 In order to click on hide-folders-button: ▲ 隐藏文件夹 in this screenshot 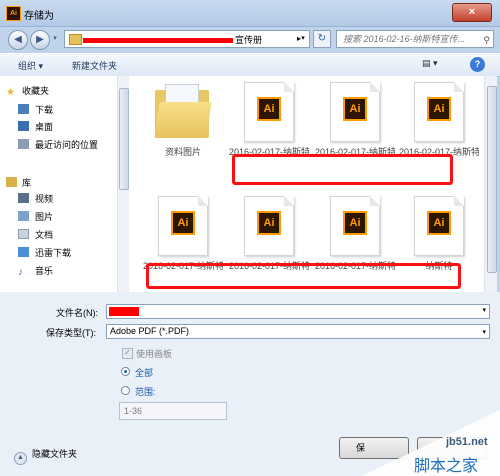, I will do `click(45, 456)`.